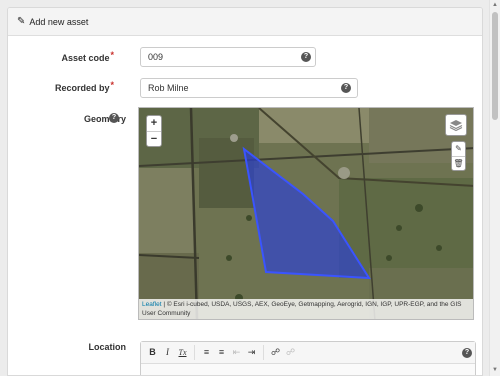 This screenshot has width=500, height=376. Describe the element at coordinates (236, 352) in the screenshot. I see `outdent-icon: ⇤` at that location.